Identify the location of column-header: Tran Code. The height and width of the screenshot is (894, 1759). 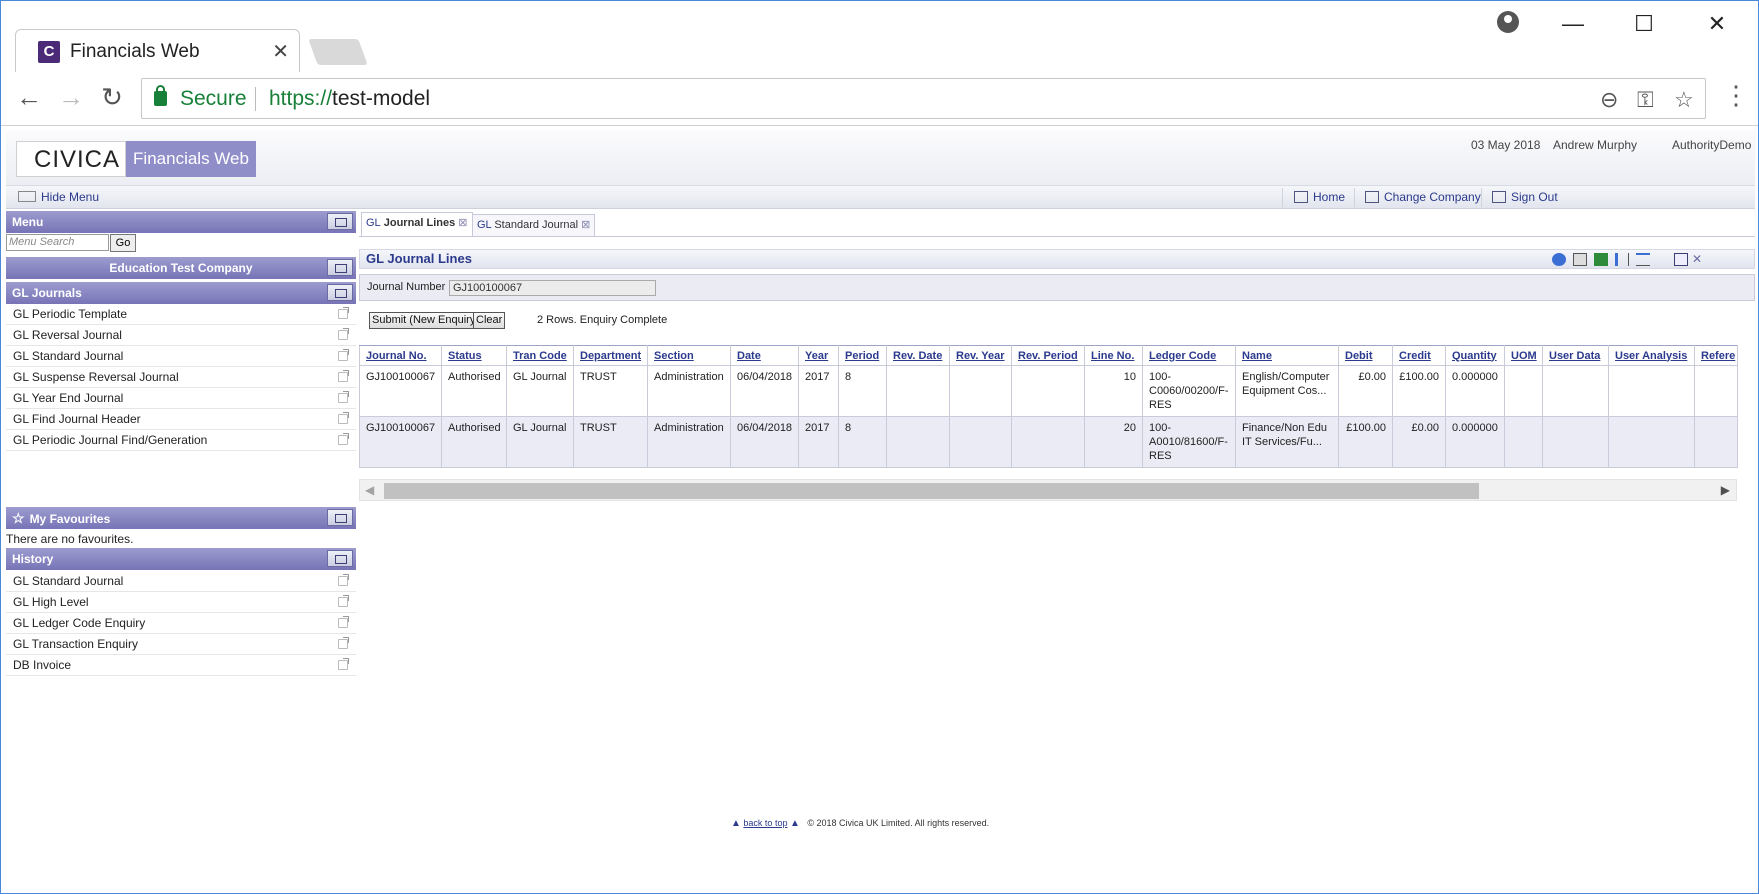
(540, 355).